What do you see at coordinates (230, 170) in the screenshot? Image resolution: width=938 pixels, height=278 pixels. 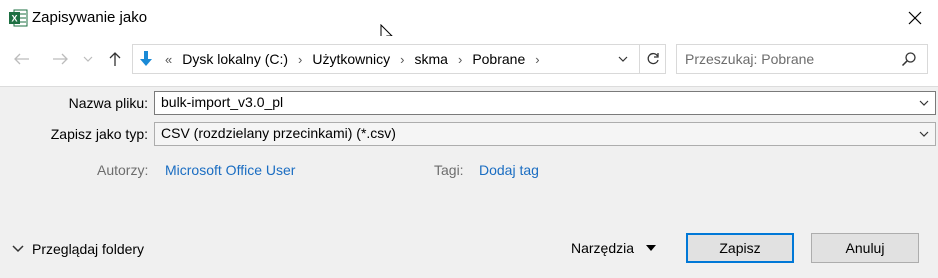 I see `authors-value: Microsoft Office User` at bounding box center [230, 170].